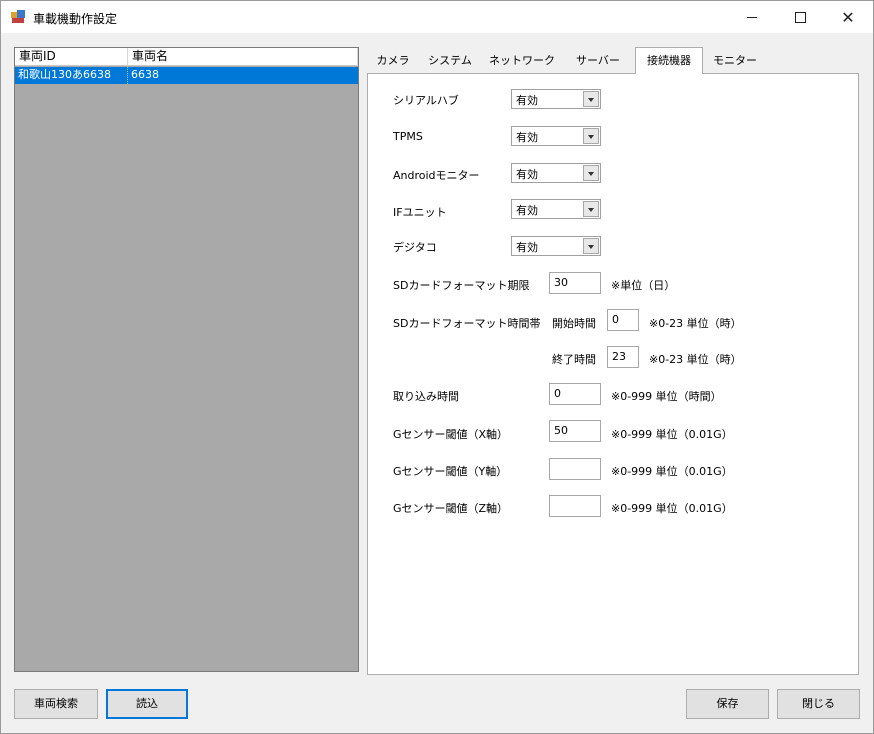  What do you see at coordinates (672, 508) in the screenshot?
I see `g-sensor-z-unit: ※0-999 単位（0.01G）` at bounding box center [672, 508].